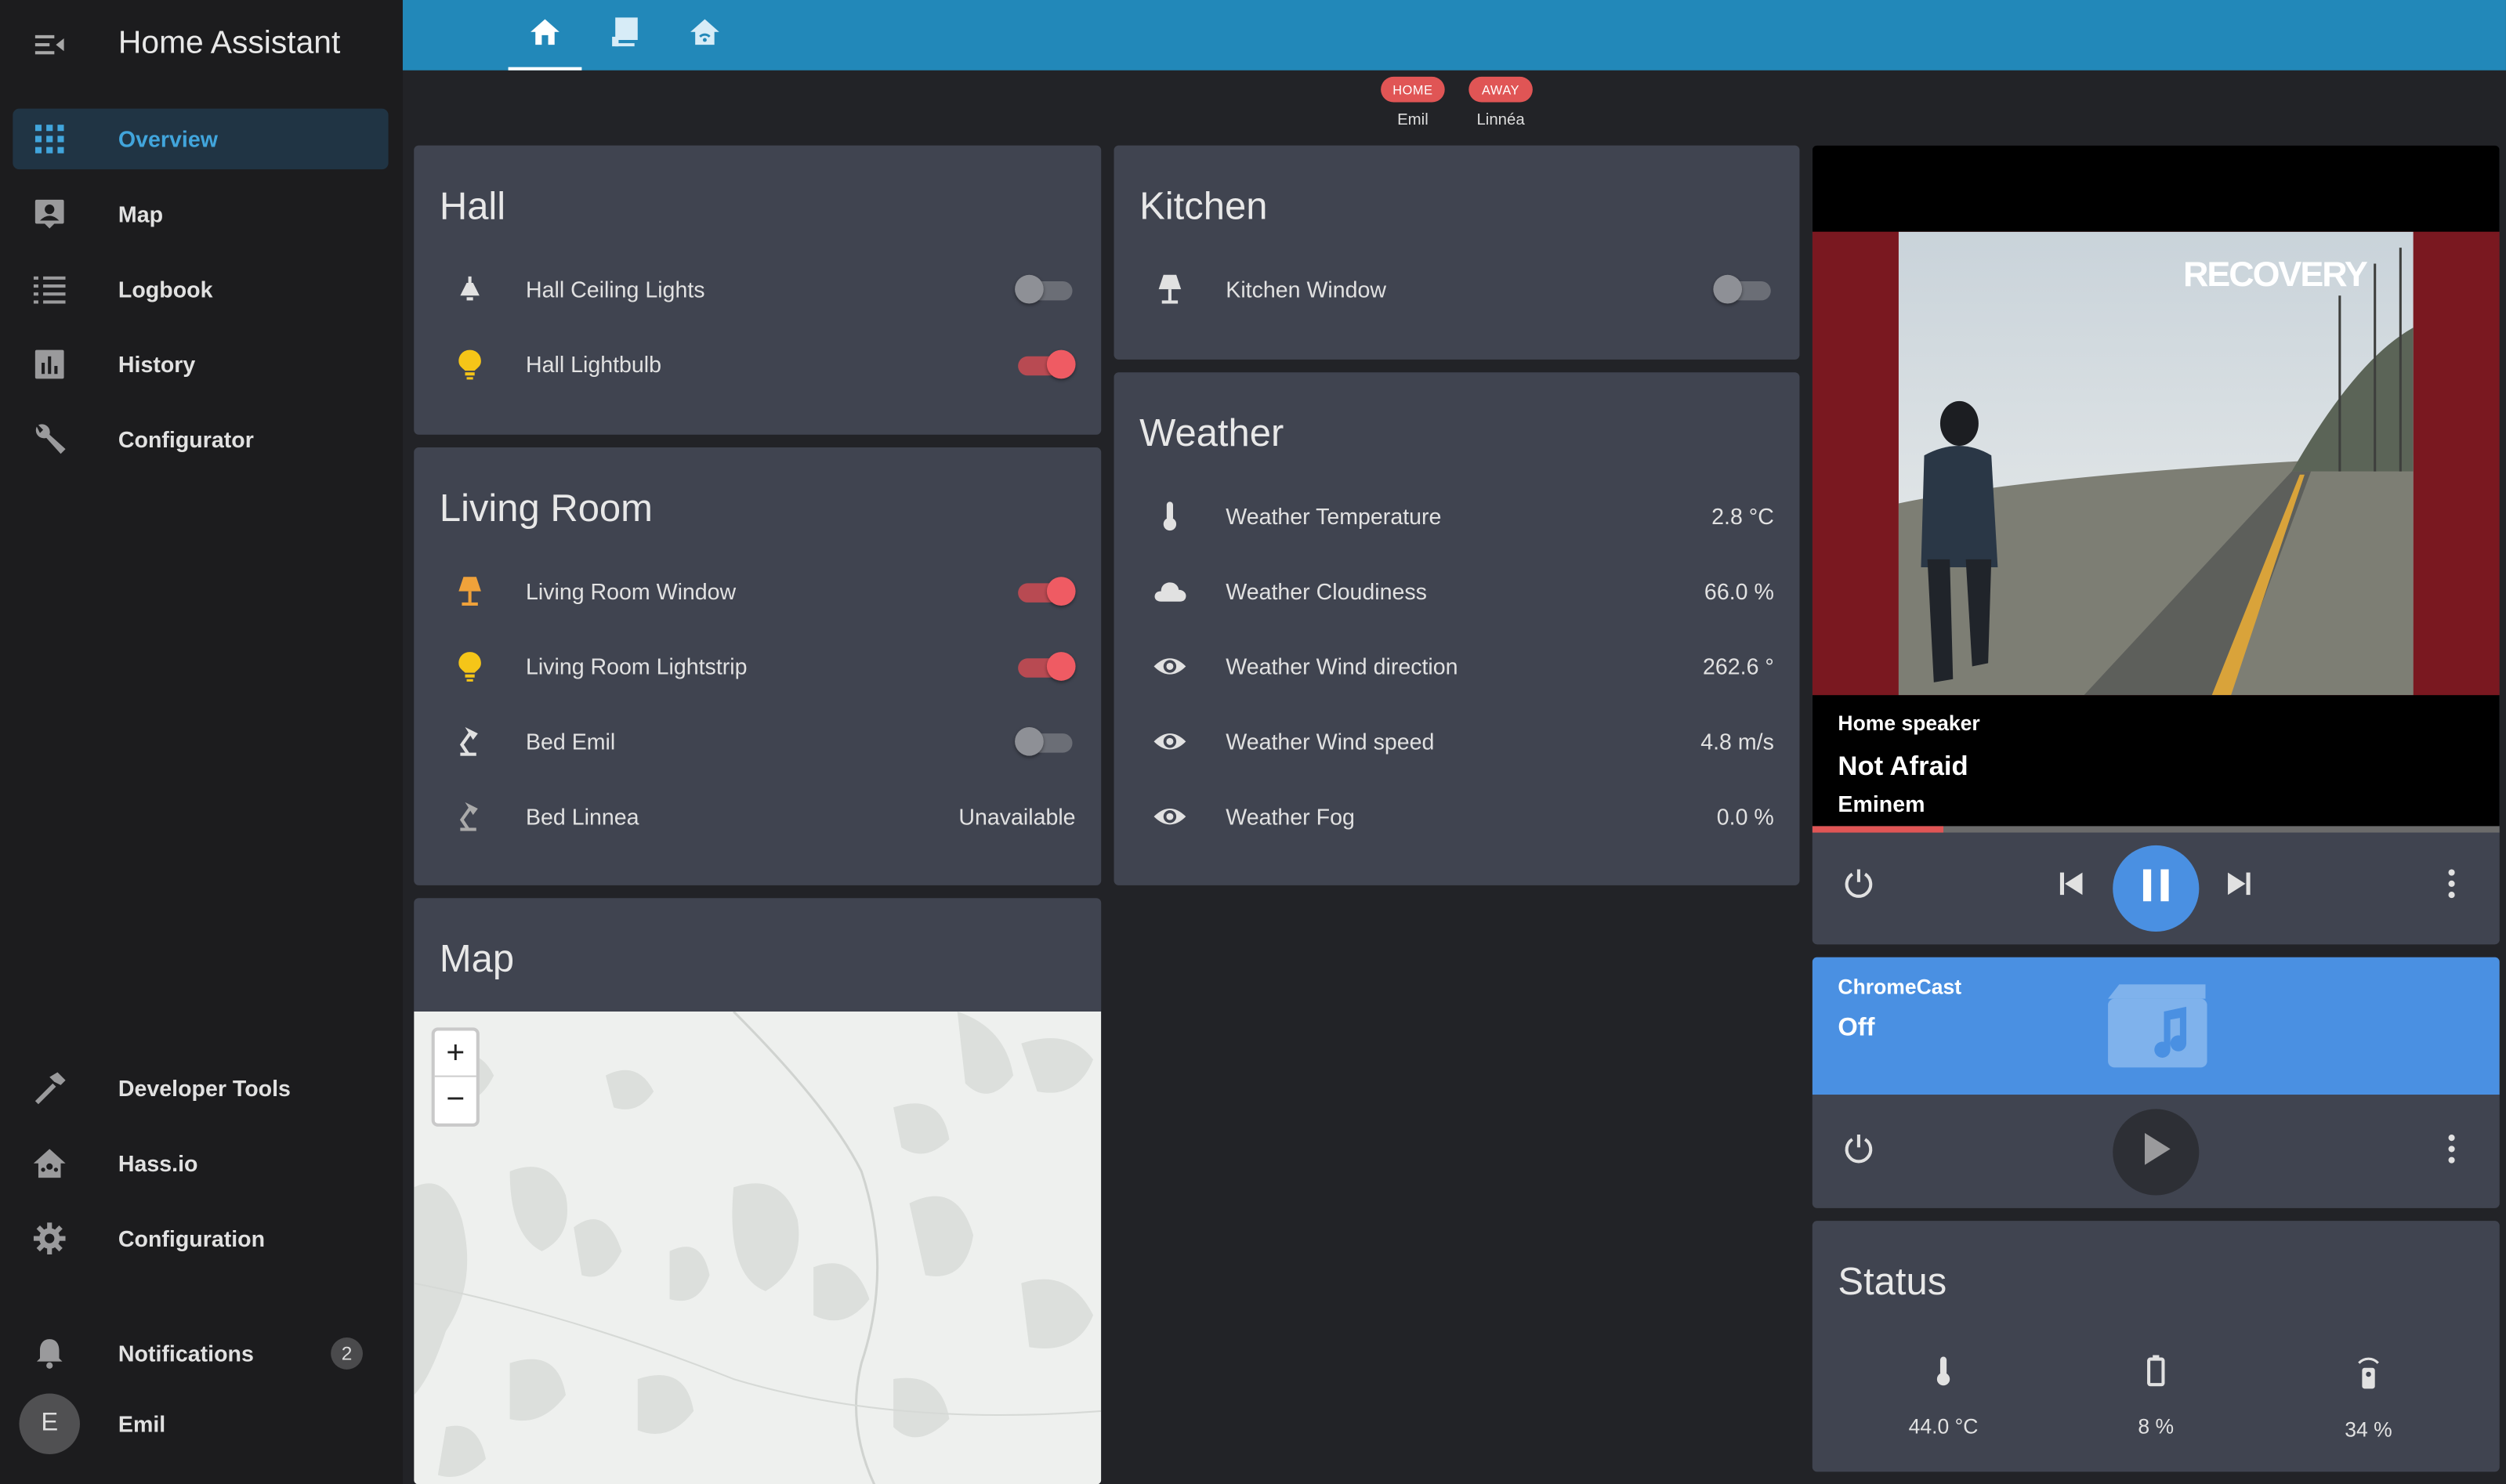  What do you see at coordinates (1211, 434) in the screenshot?
I see `card-title: Weather` at bounding box center [1211, 434].